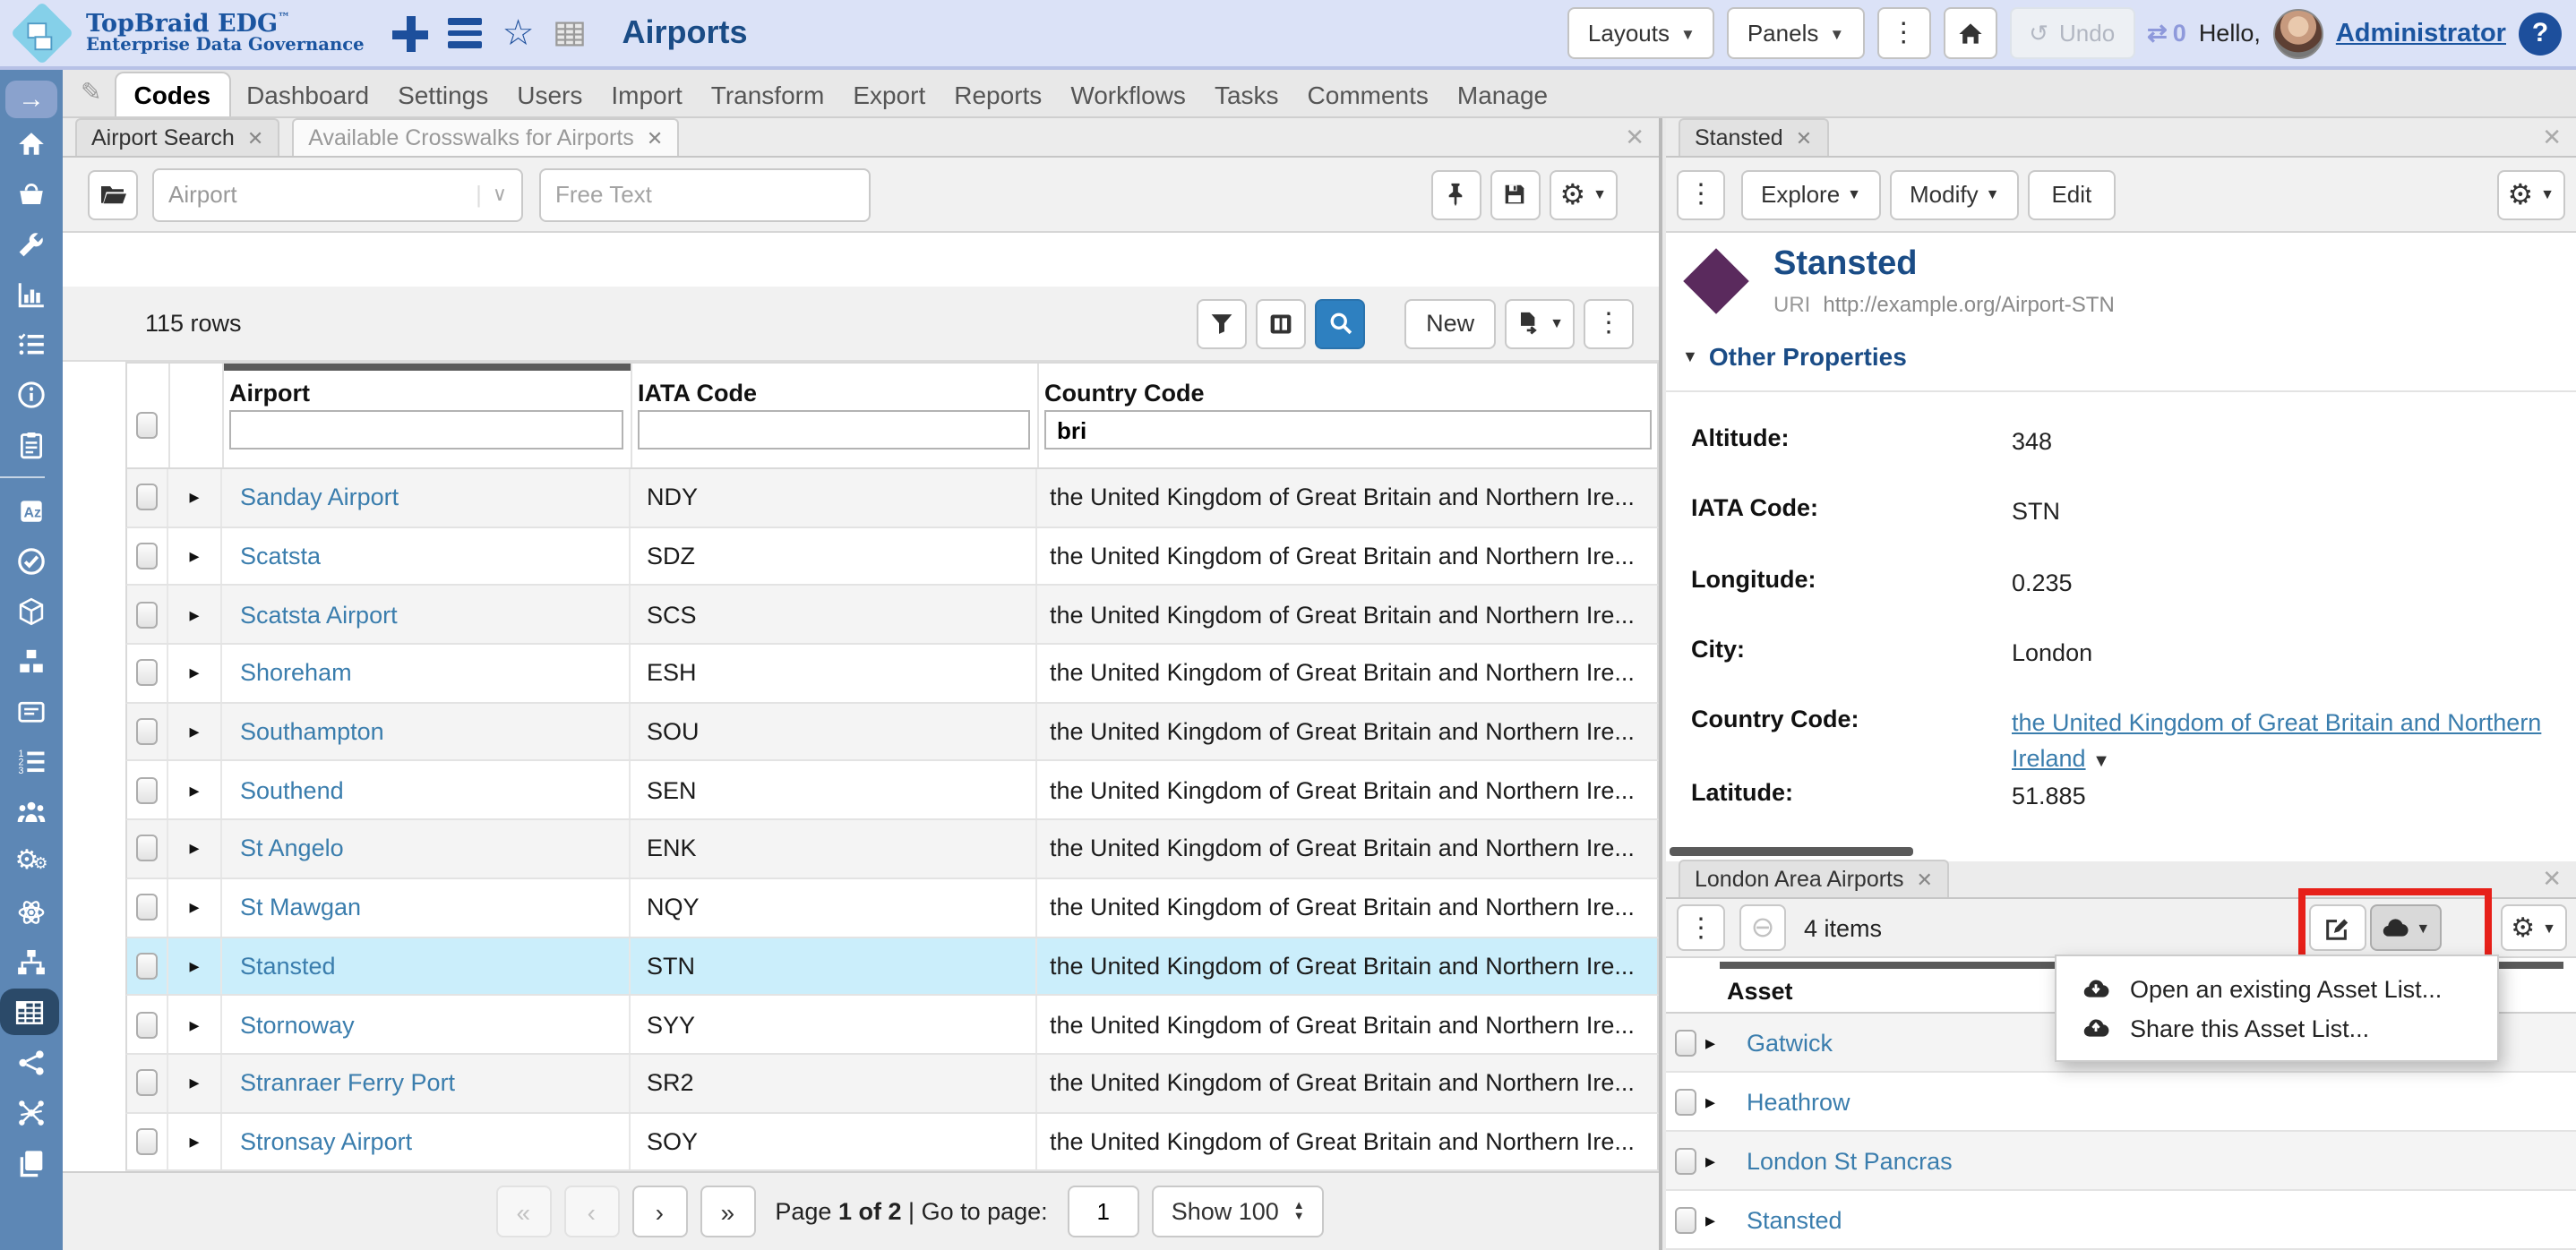 The height and width of the screenshot is (1250, 2576). What do you see at coordinates (172, 94) in the screenshot?
I see `tab-codes: Codes` at bounding box center [172, 94].